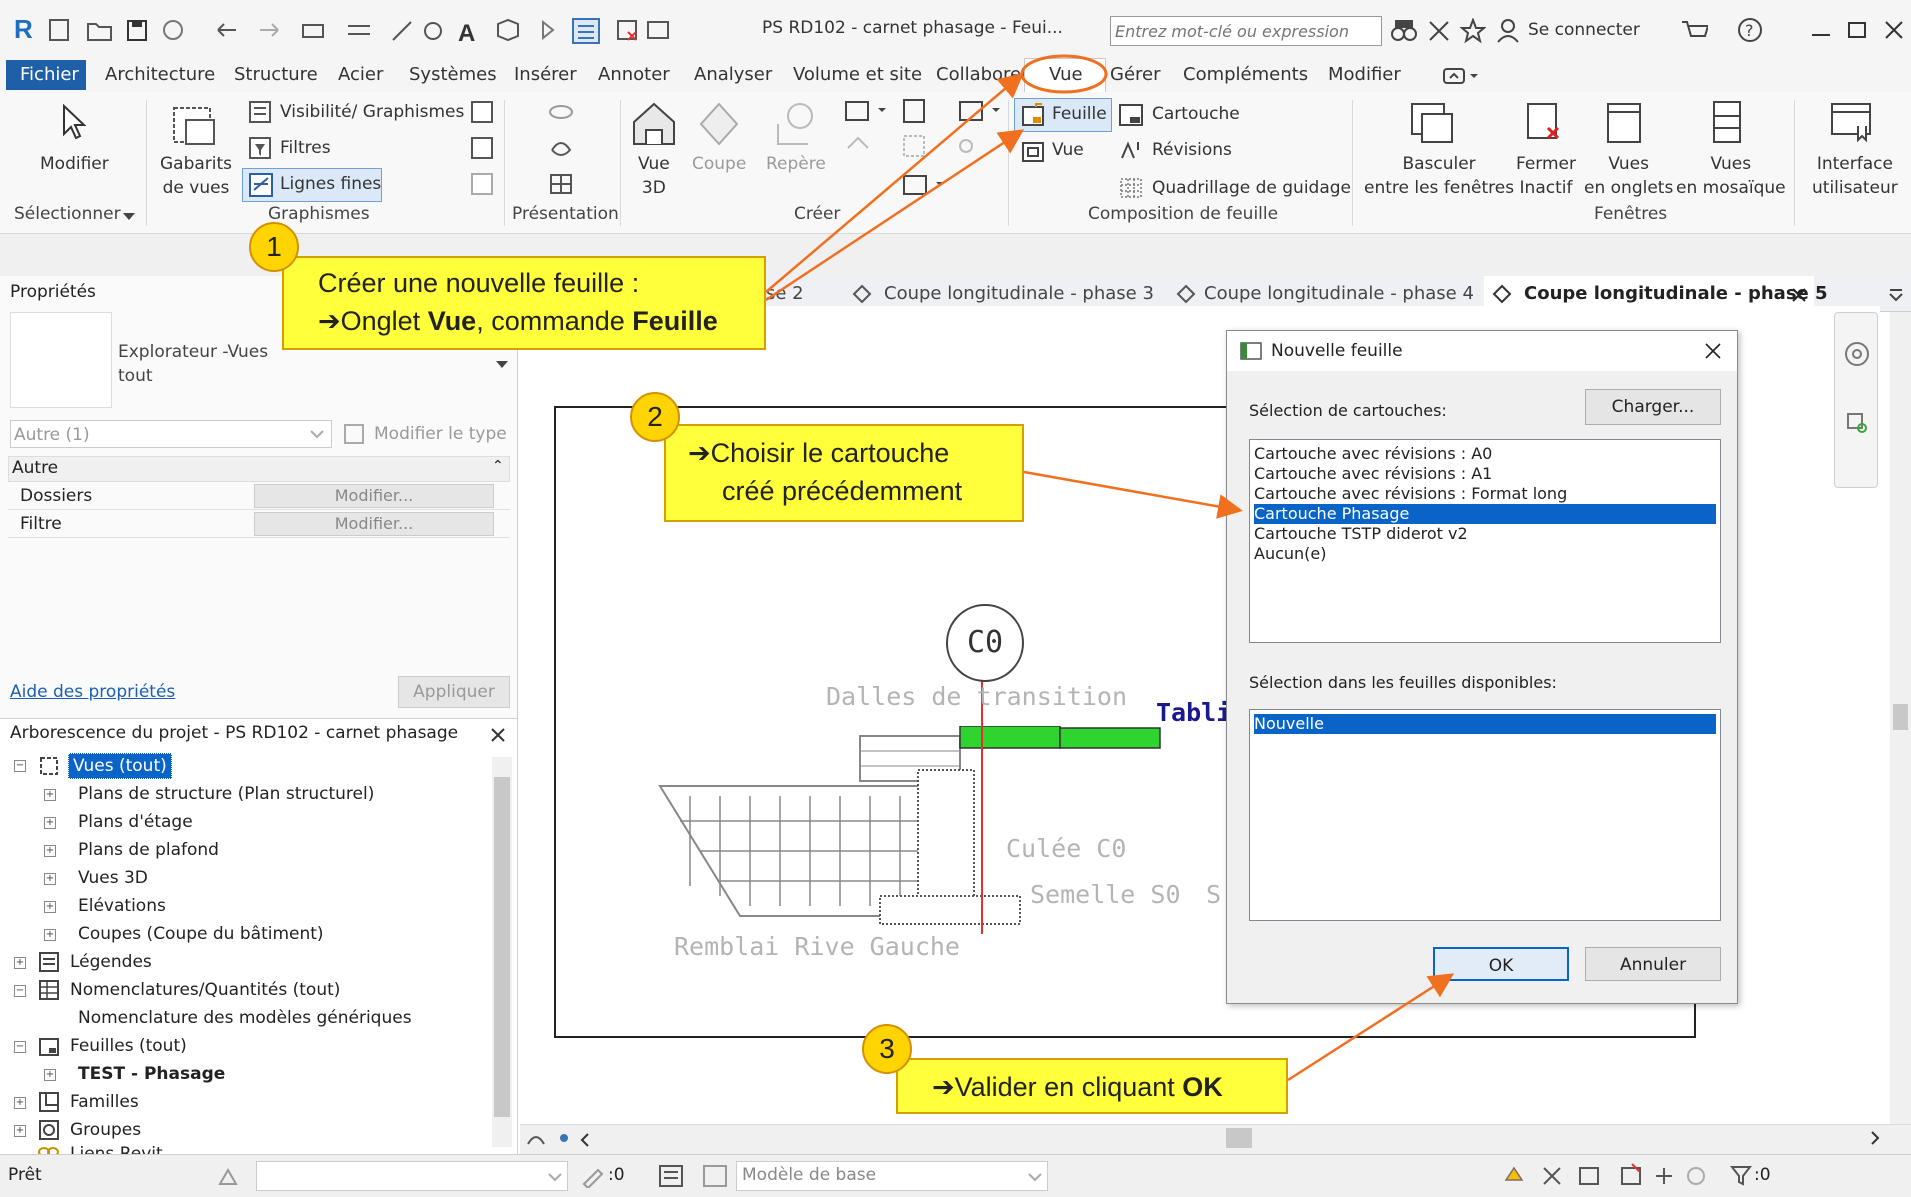  Describe the element at coordinates (226, 794) in the screenshot. I see `tree-item-structure-plans: Plans de structure (Plan structurel)` at that location.